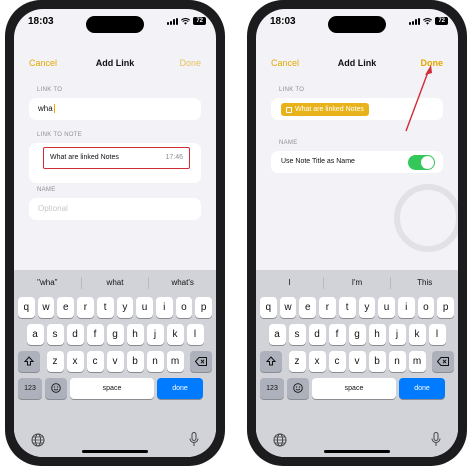 This screenshot has height=466, width=474. What do you see at coordinates (115, 109) in the screenshot?
I see `link-to-field: wha` at bounding box center [115, 109].